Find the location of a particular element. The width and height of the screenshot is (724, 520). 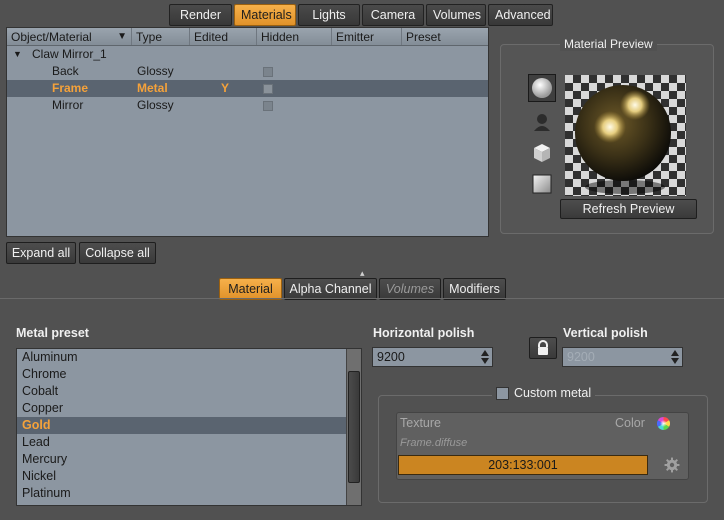

tab-camera: Camera is located at coordinates (393, 15).